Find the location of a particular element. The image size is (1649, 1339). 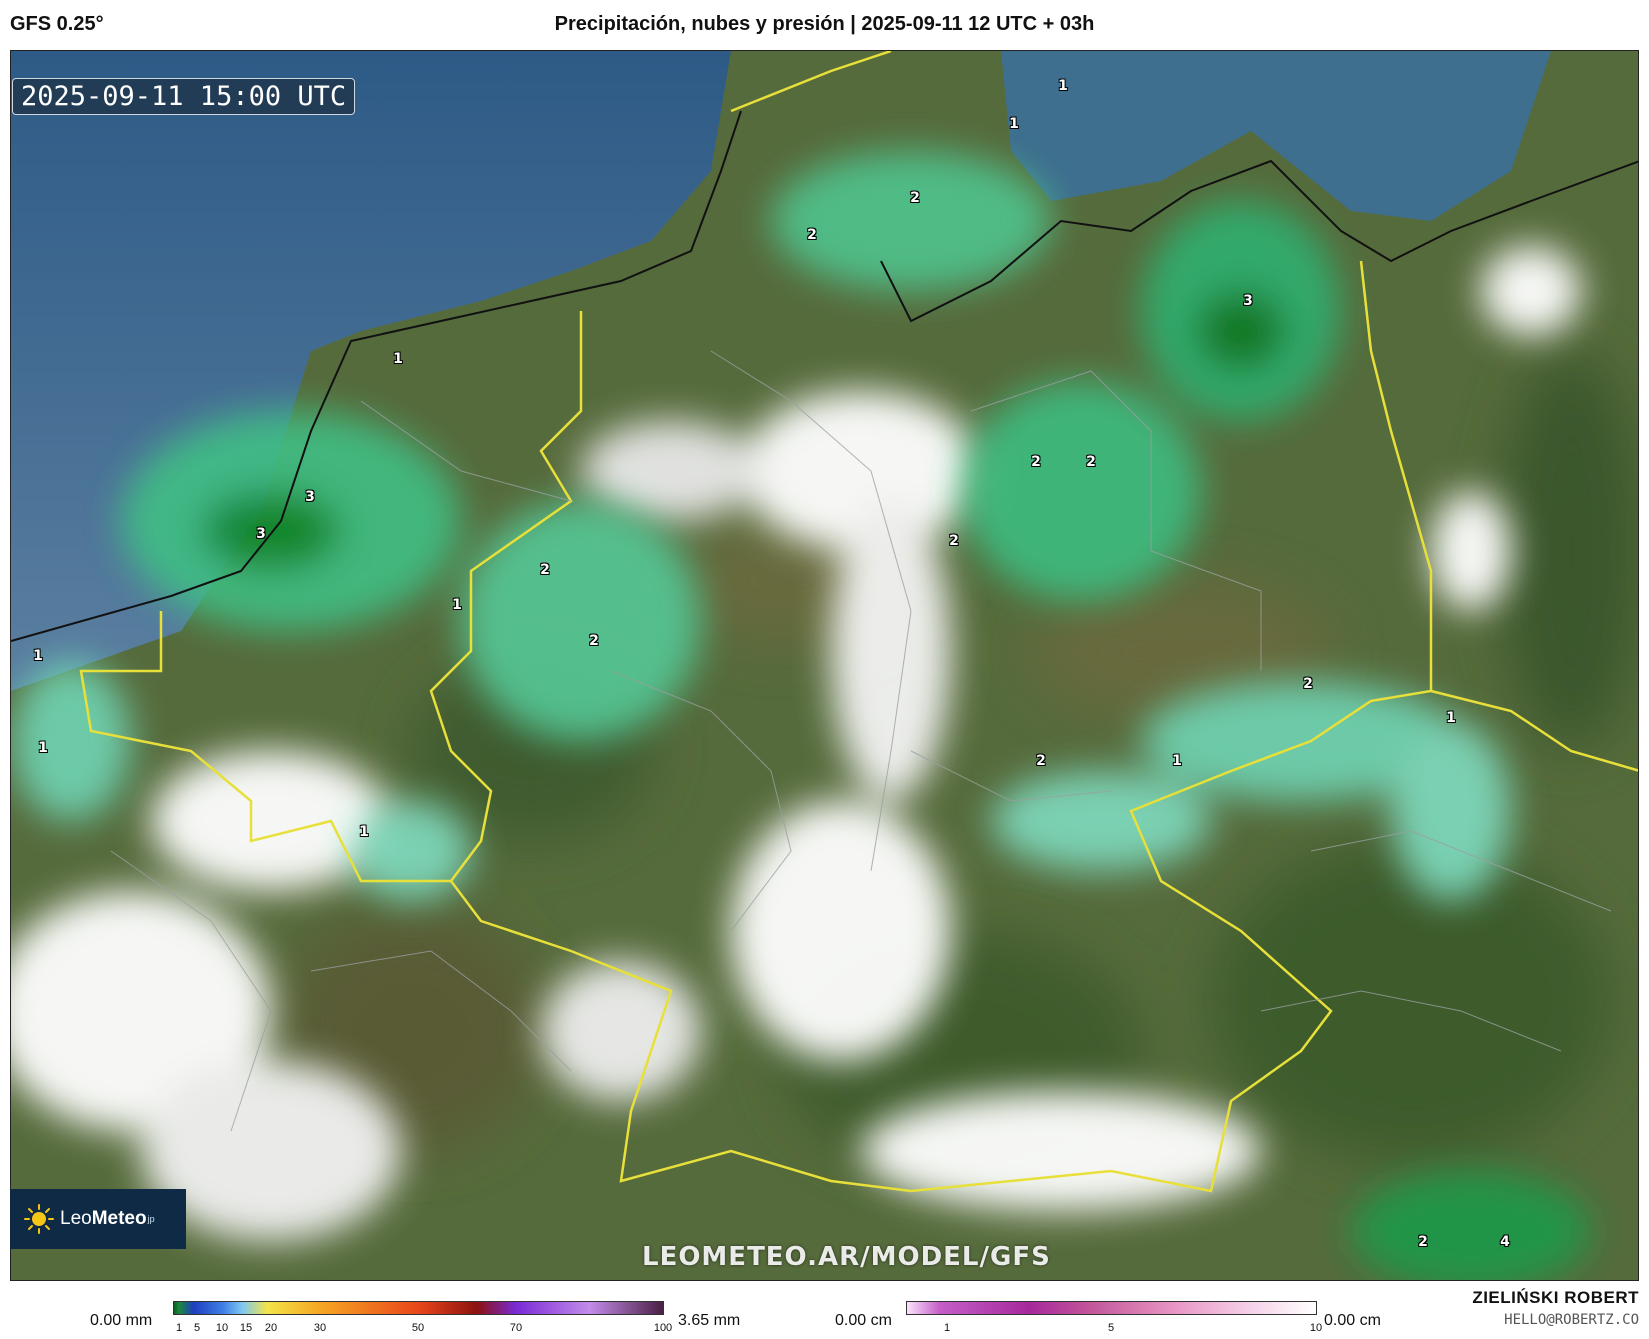

leometeo-logo: LeoMeteo jp is located at coordinates (98, 1219).